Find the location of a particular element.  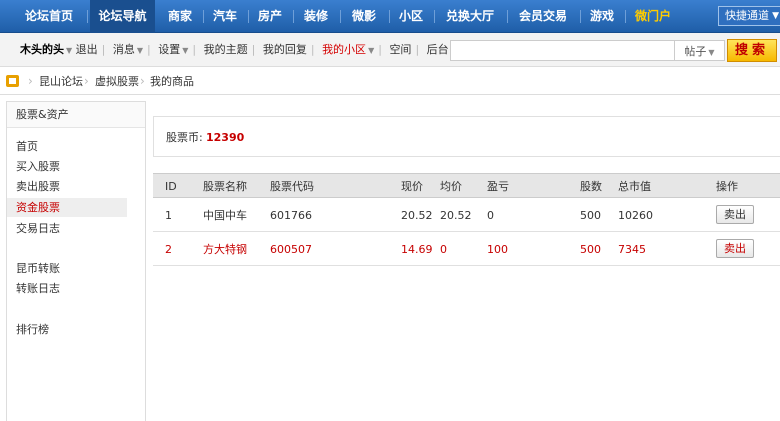

username-link: 木头的头 is located at coordinates (42, 49).